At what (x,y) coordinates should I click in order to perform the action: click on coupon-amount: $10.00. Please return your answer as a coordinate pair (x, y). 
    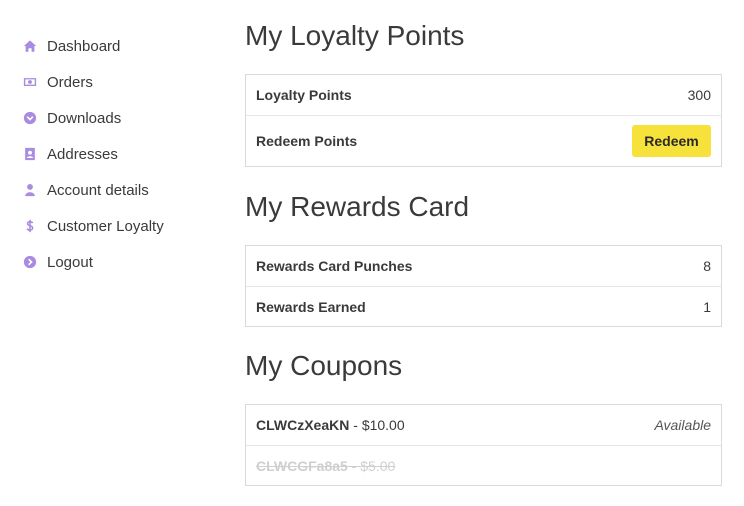
    Looking at the image, I should click on (383, 425).